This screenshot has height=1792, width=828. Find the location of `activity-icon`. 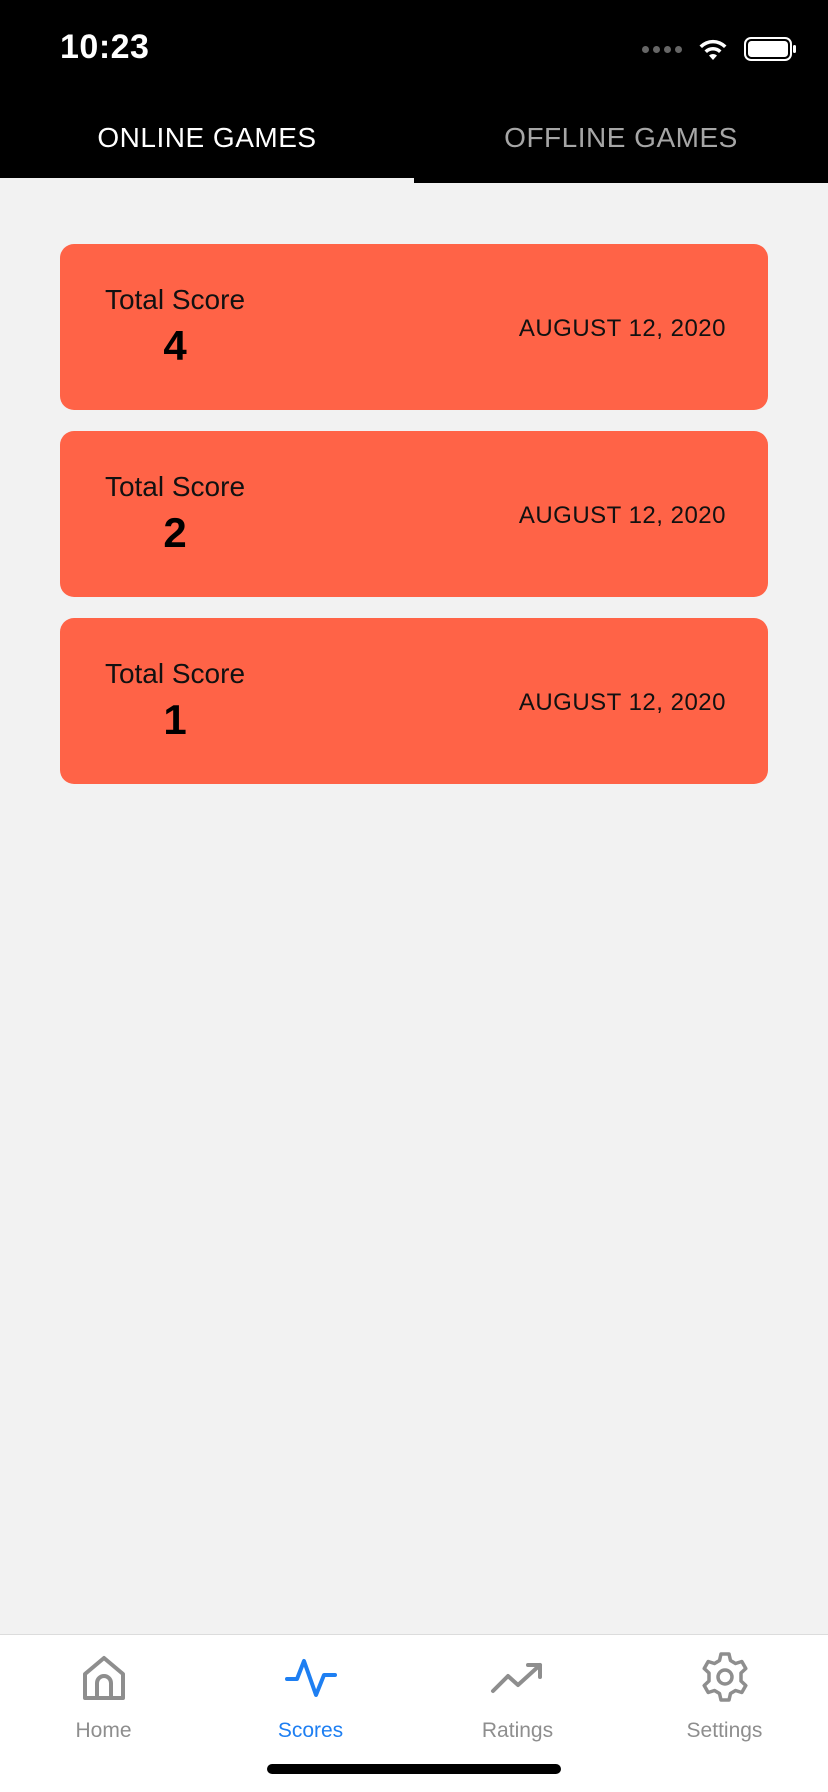

activity-icon is located at coordinates (310, 1678).